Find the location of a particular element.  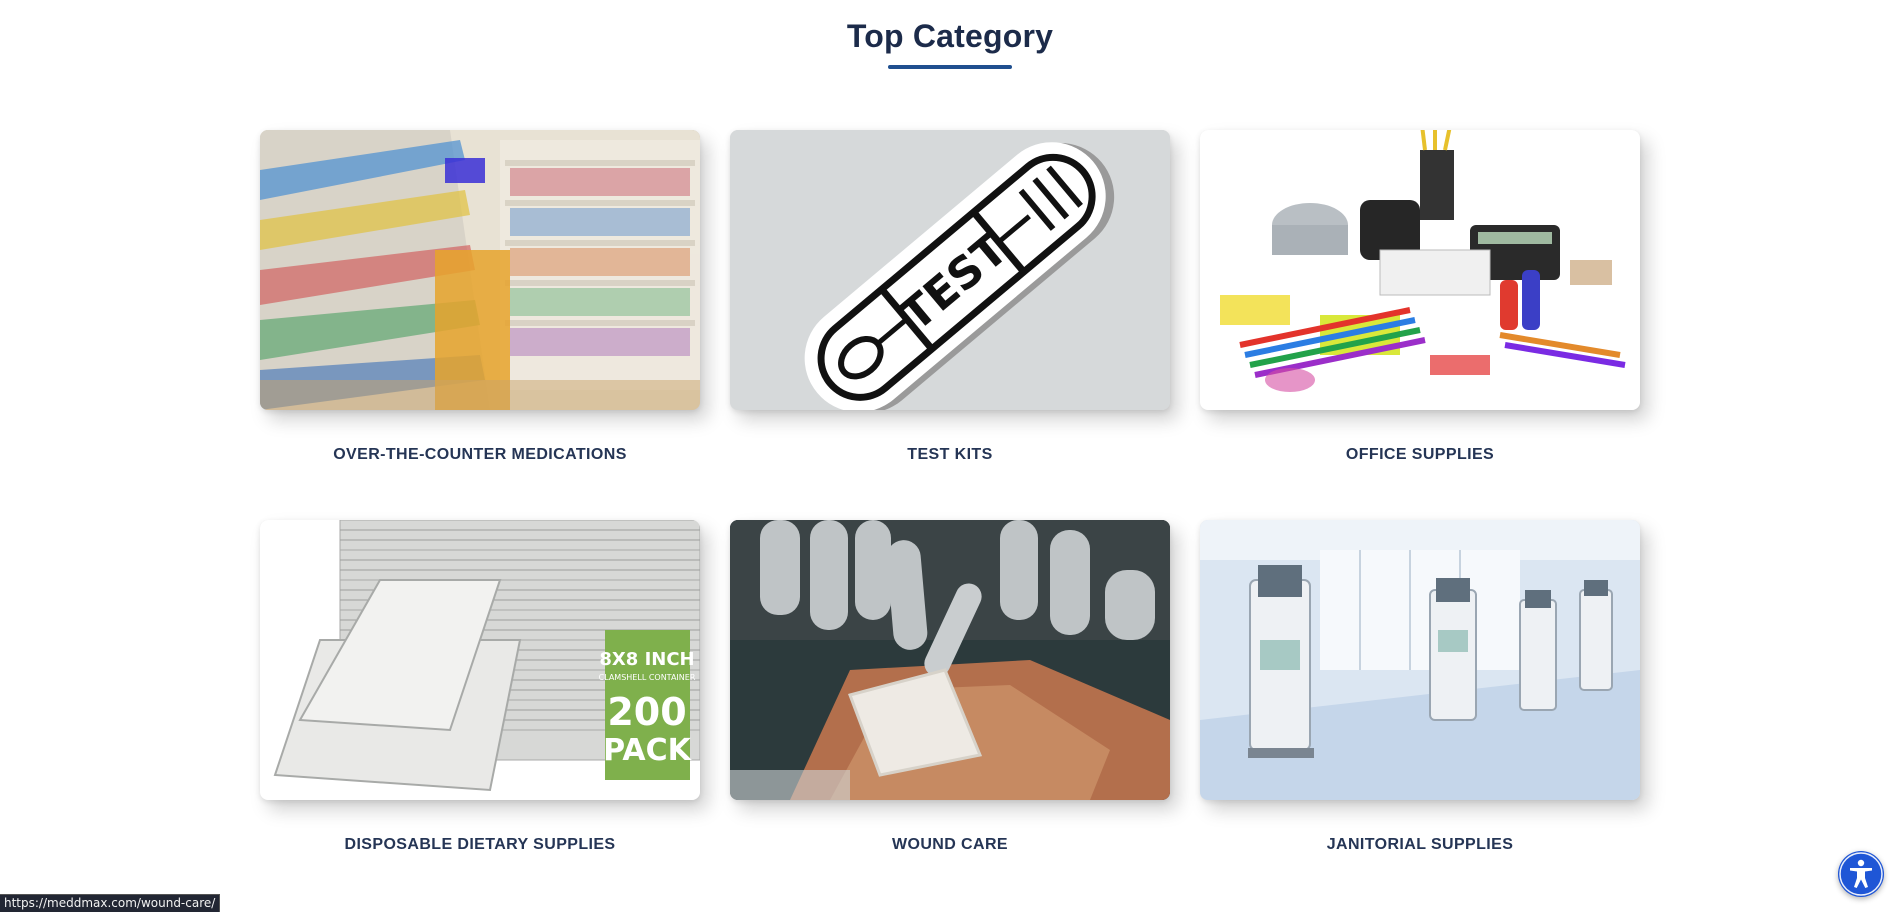

category-card-janitorial: JANITORIAL SUPPLIES is located at coordinates (1420, 687).